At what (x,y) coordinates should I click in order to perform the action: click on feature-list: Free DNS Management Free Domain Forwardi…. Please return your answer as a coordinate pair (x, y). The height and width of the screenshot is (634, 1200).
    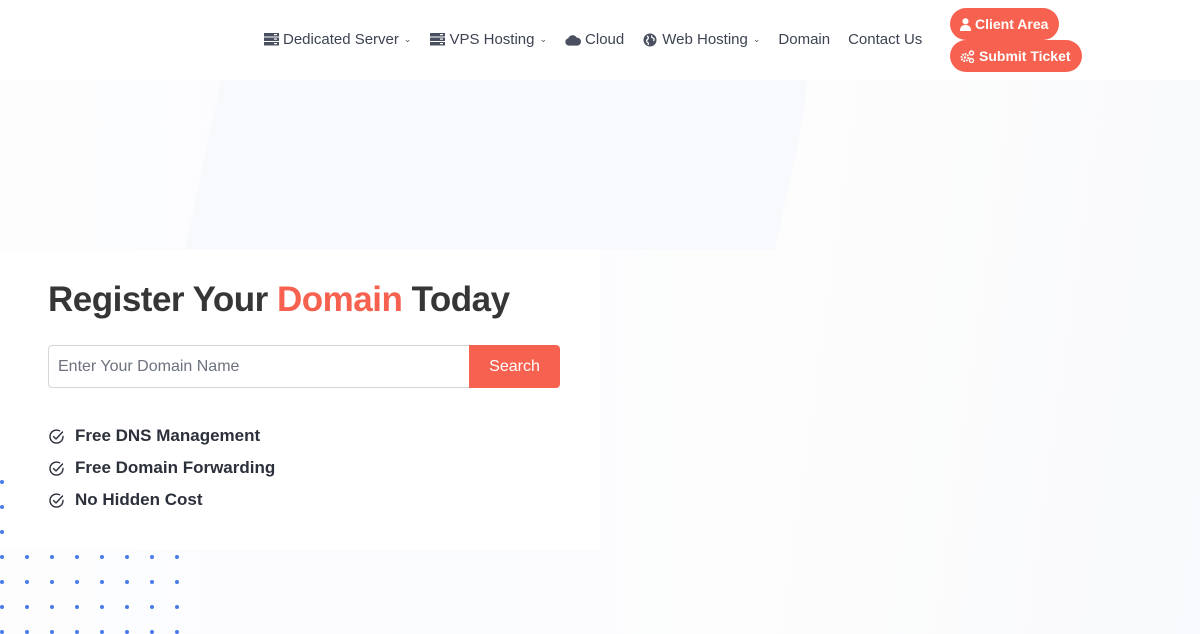
    Looking at the image, I should click on (161, 468).